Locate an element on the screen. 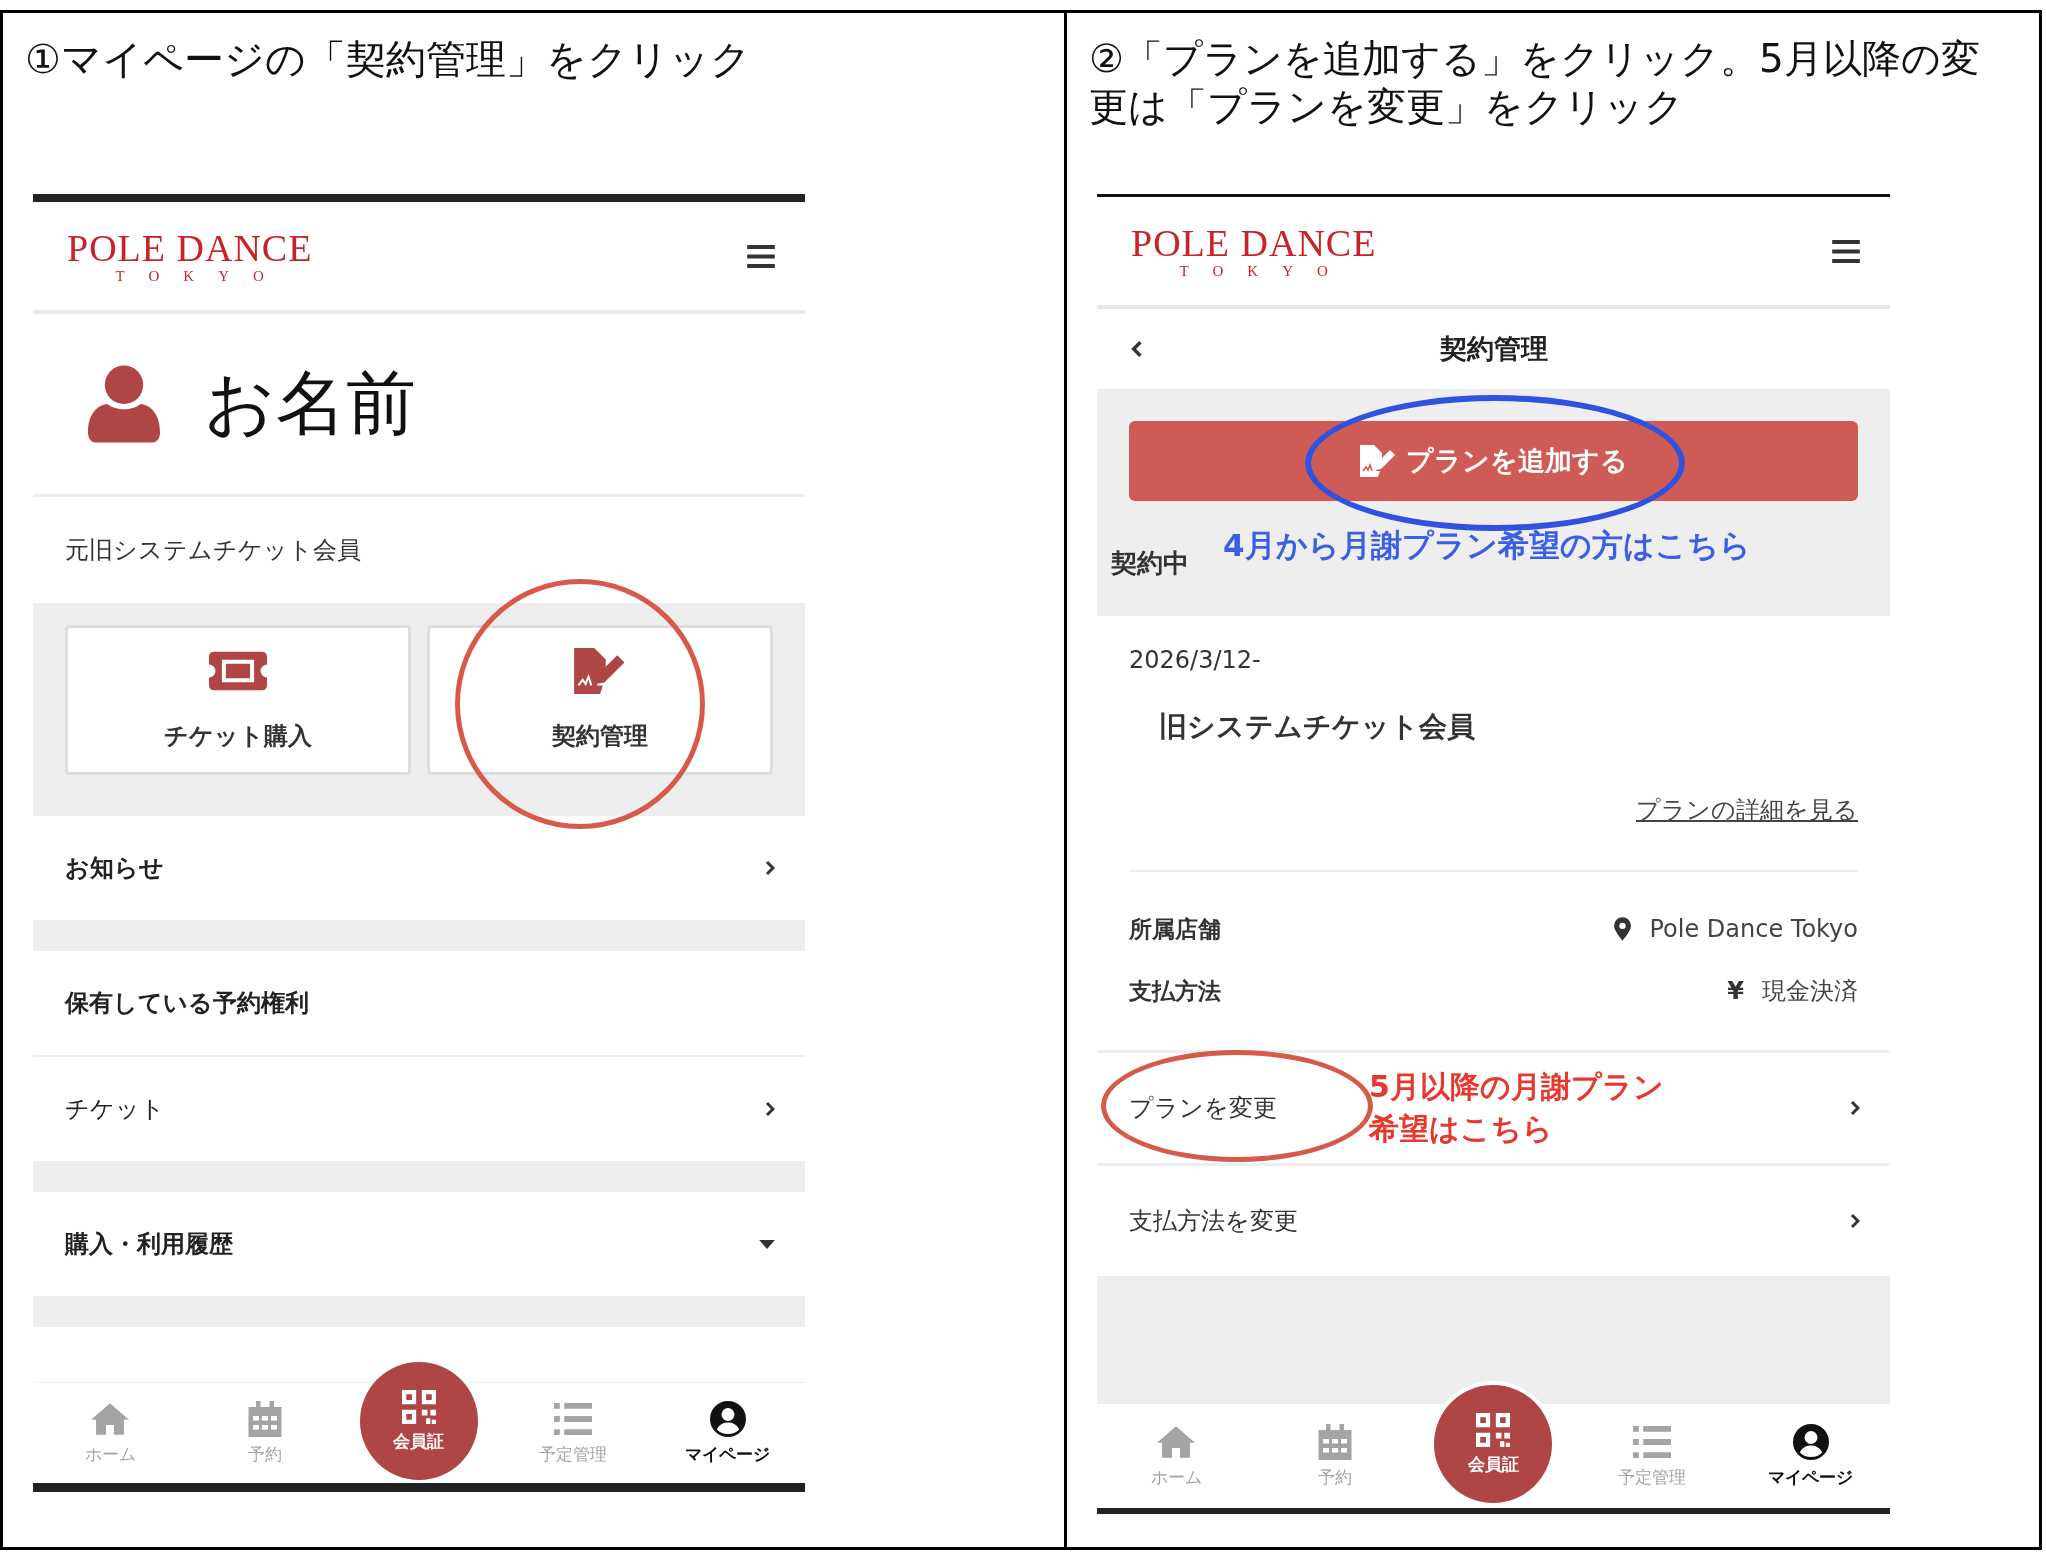 The width and height of the screenshot is (2046, 1556). annotation-note: 5月以降の月謝プラン 希望はこちら is located at coordinates (1516, 1108).